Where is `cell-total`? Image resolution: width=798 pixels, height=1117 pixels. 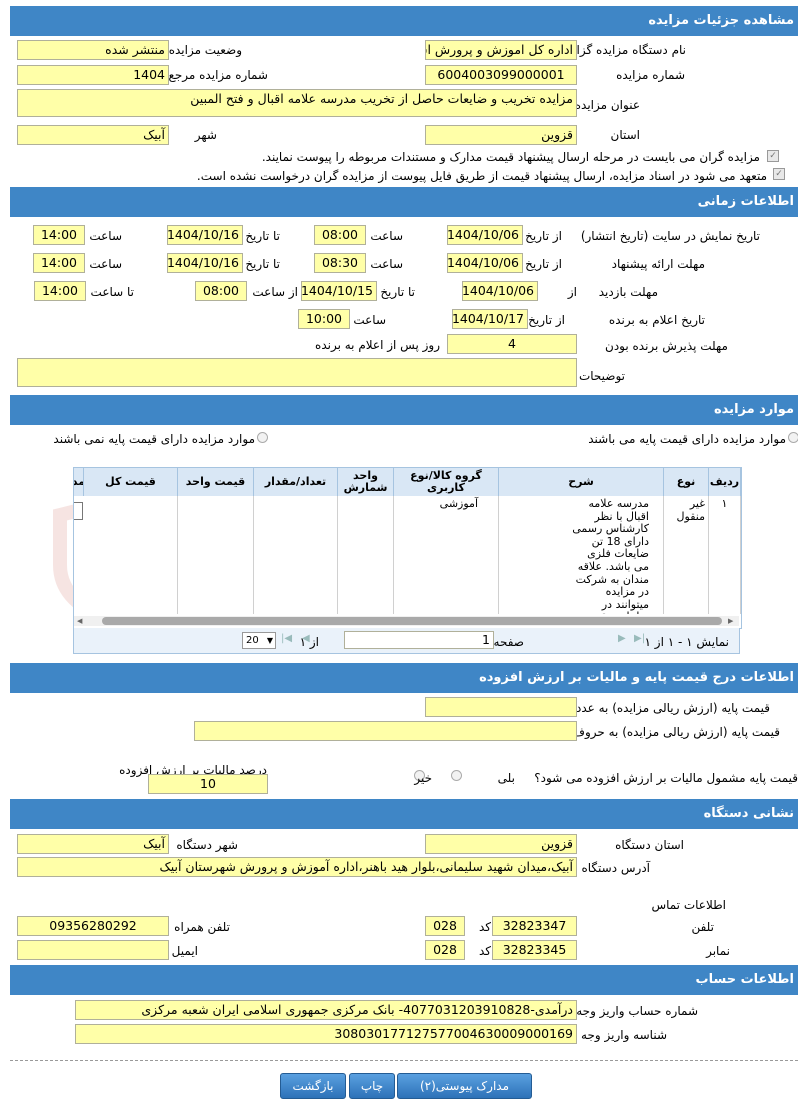
cell-total is located at coordinates (131, 555).